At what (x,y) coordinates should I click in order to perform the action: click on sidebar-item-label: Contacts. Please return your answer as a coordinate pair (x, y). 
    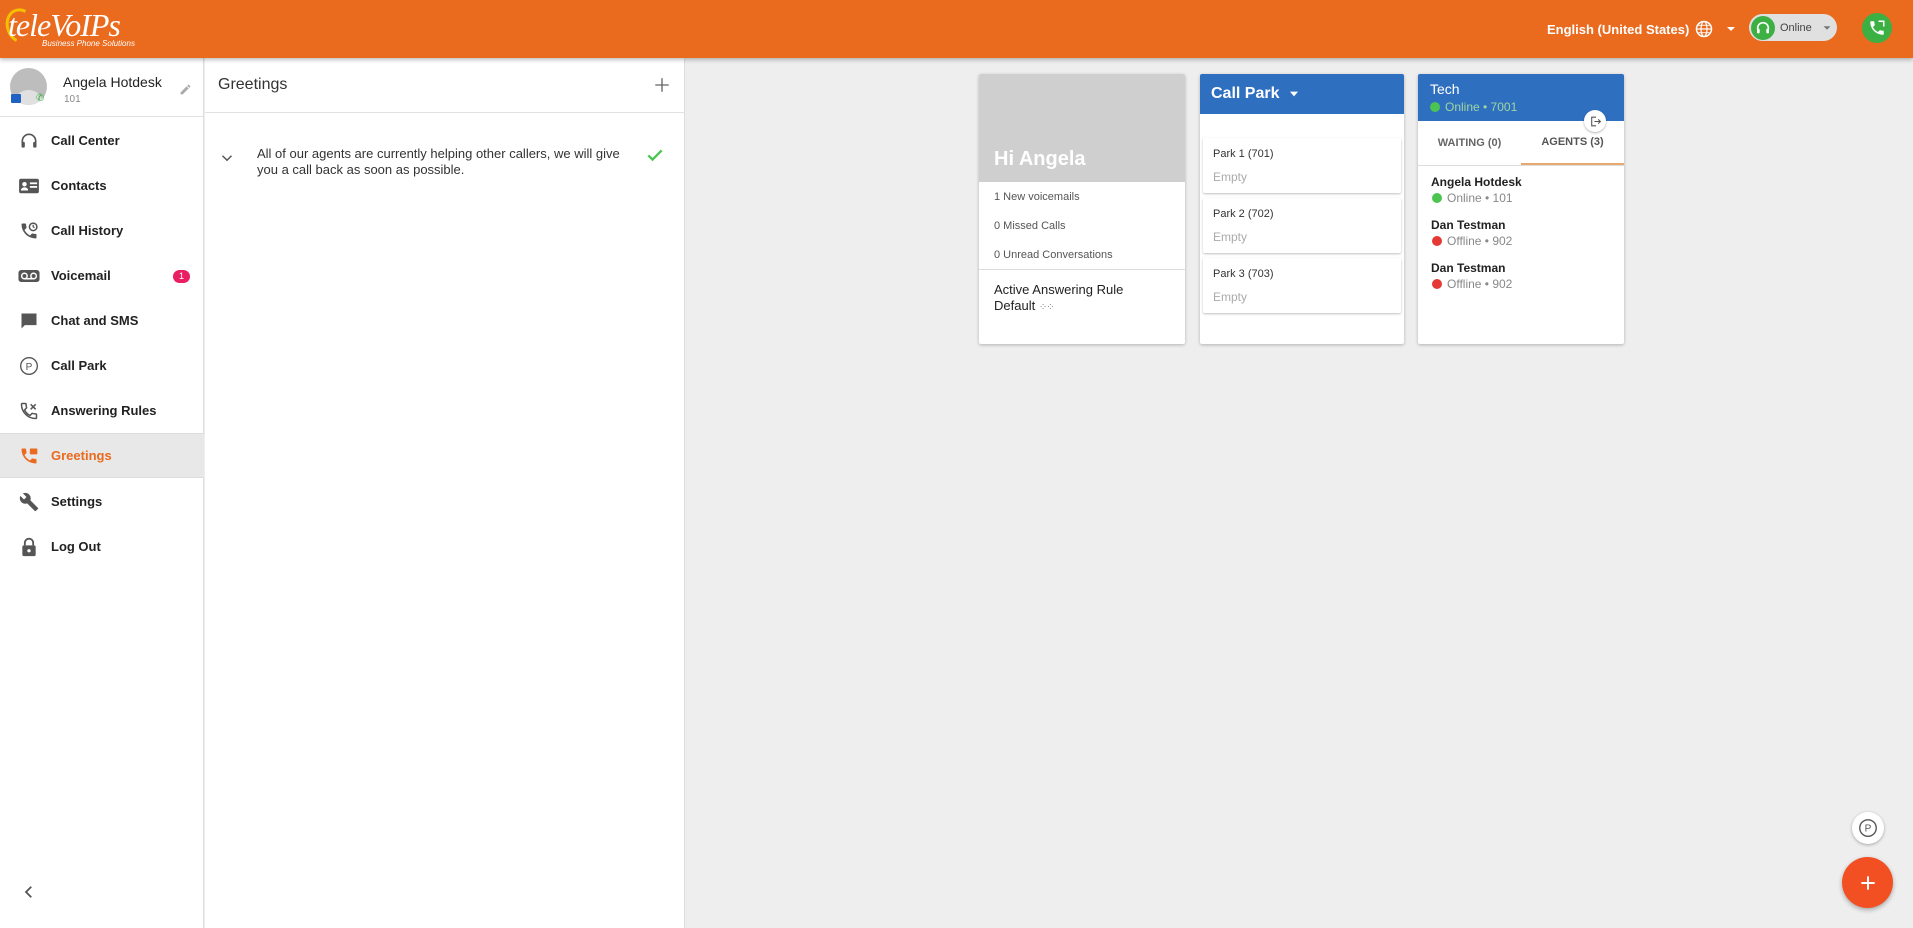
    Looking at the image, I should click on (79, 185).